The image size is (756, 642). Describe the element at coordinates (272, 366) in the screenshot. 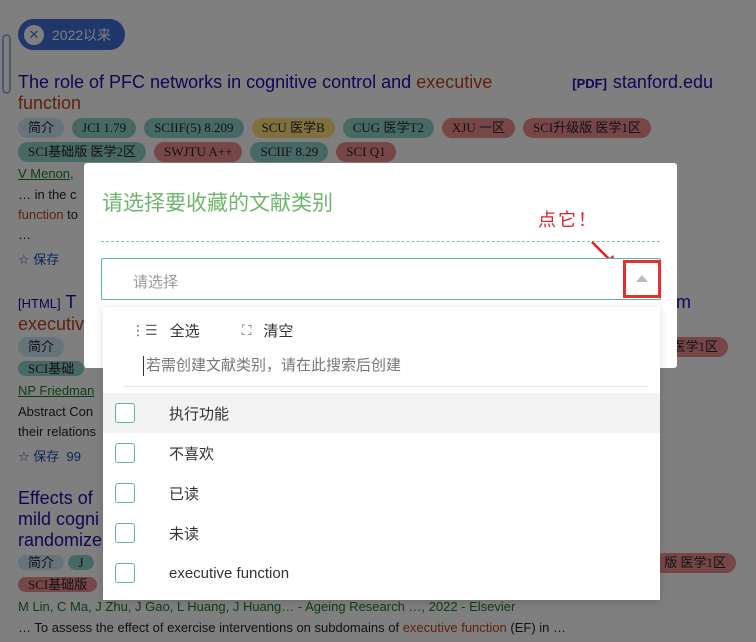

I see `category-search-input: 若需创建文献类别，请在此搜索后创建` at that location.